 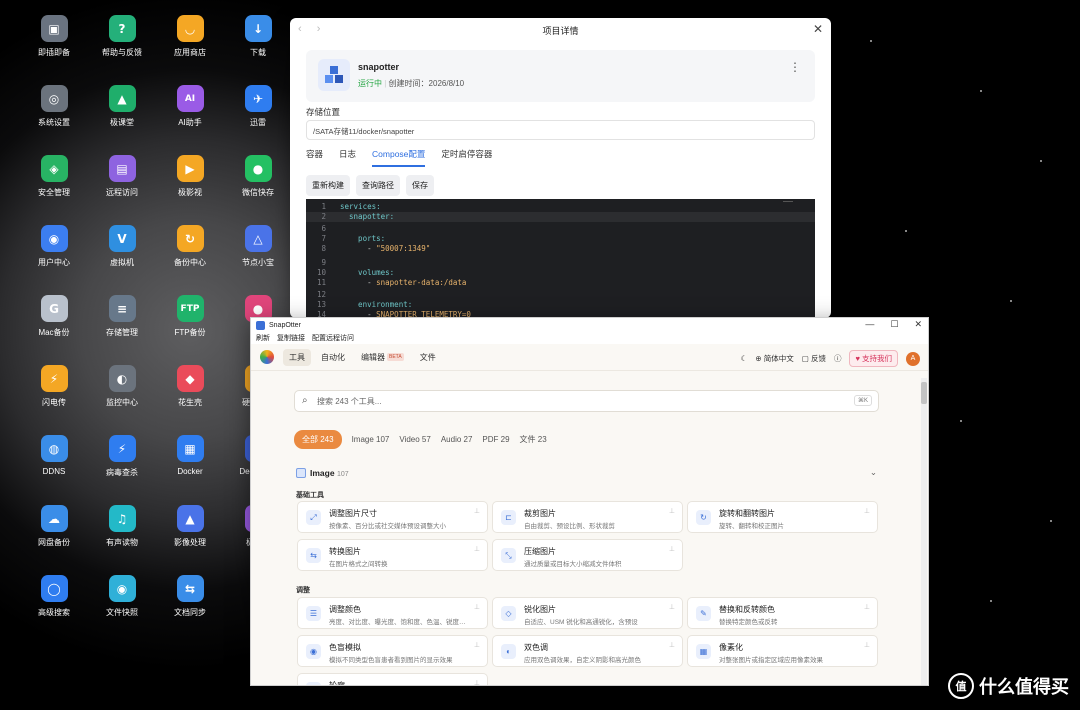 What do you see at coordinates (774, 358) in the screenshot?
I see `language-switch: ⊕ 简体中文` at bounding box center [774, 358].